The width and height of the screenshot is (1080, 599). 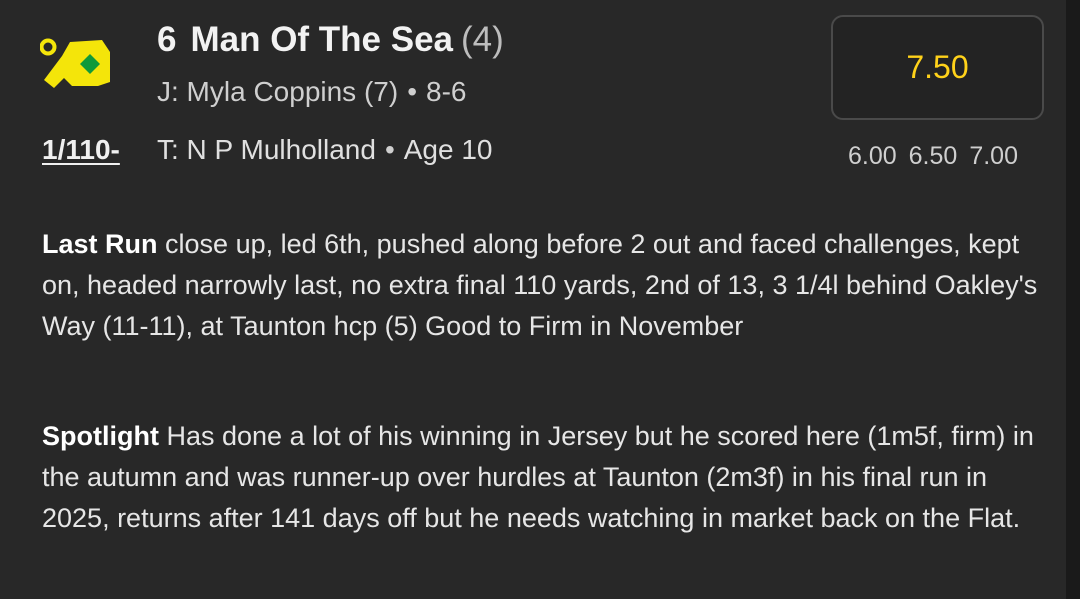 I want to click on runner-number: 6, so click(x=167, y=39).